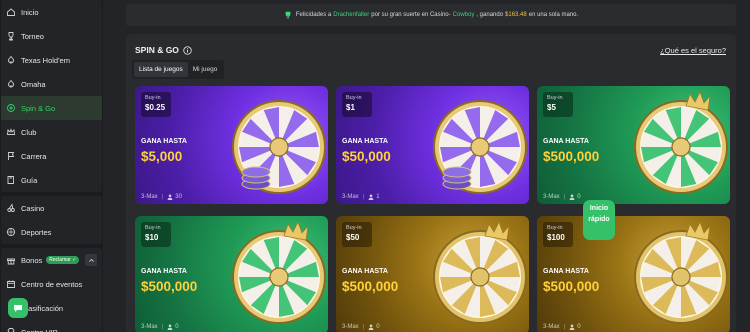 The width and height of the screenshot is (750, 332). What do you see at coordinates (411, 15) in the screenshot?
I see `notice-mid: por su gran suerte en Casino-` at bounding box center [411, 15].